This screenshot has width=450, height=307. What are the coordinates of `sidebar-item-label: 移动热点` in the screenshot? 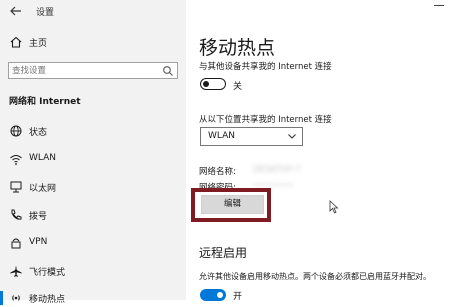 It's located at (47, 300).